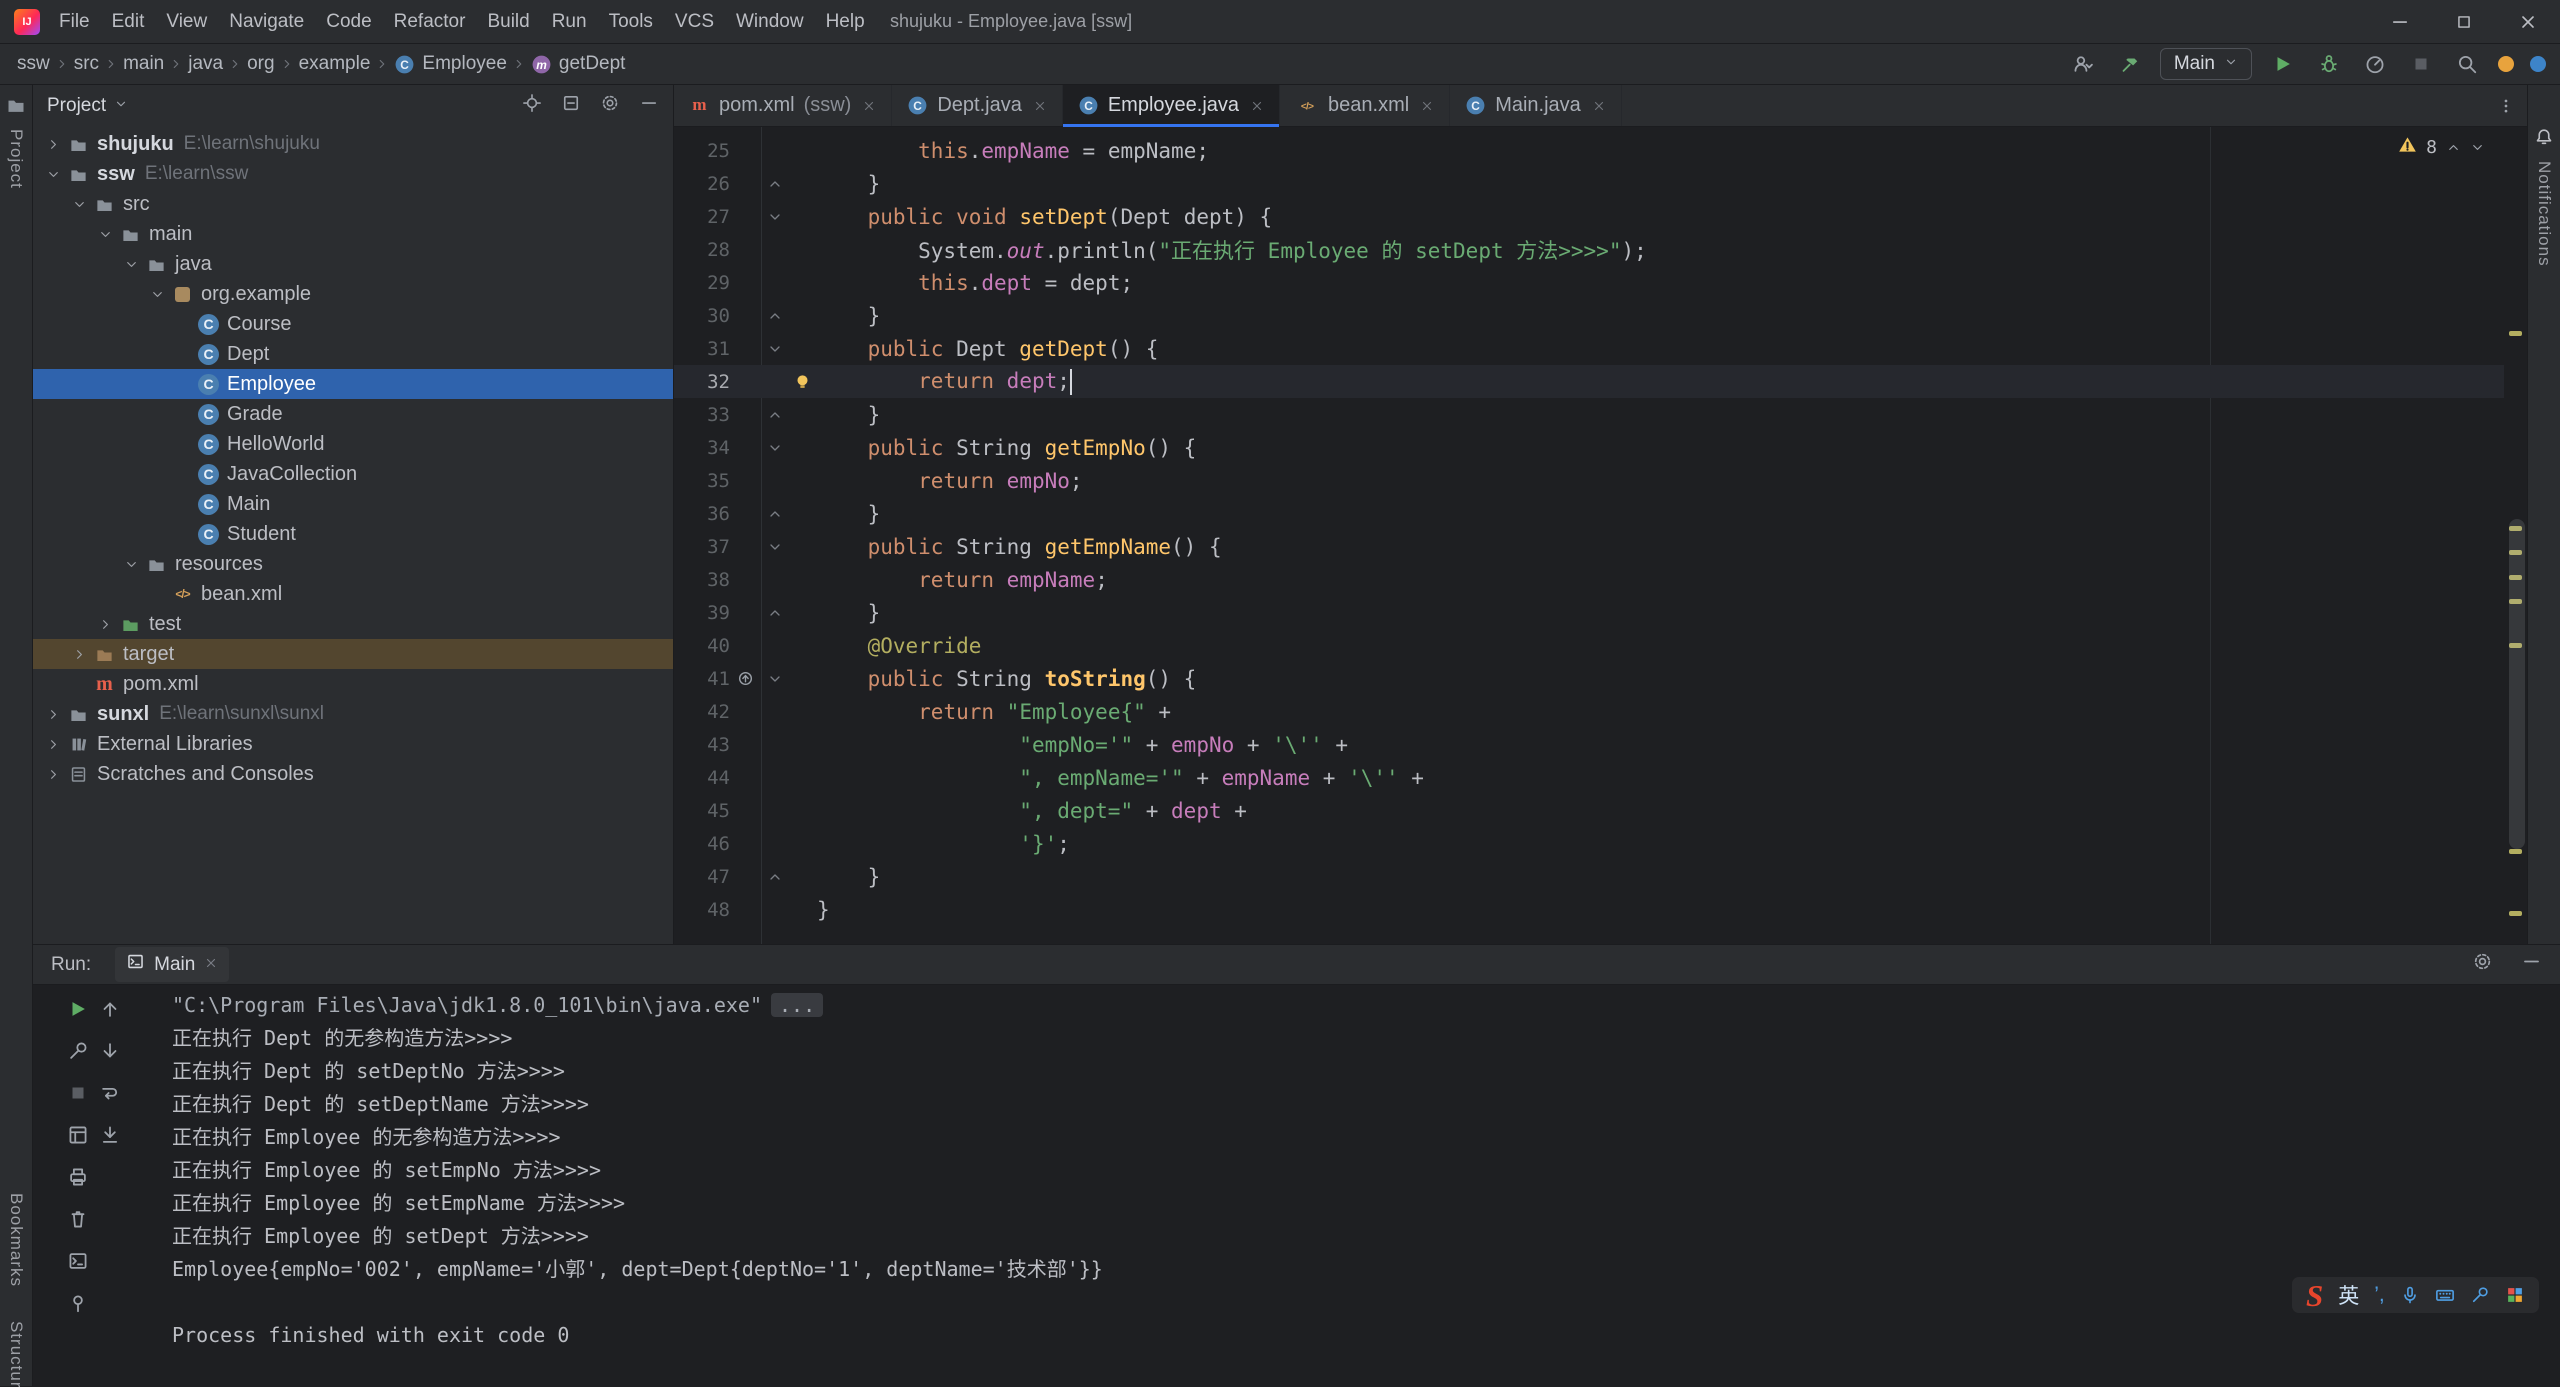 This screenshot has height=1387, width=2560. I want to click on next-occurrence-icon, so click(110, 1051).